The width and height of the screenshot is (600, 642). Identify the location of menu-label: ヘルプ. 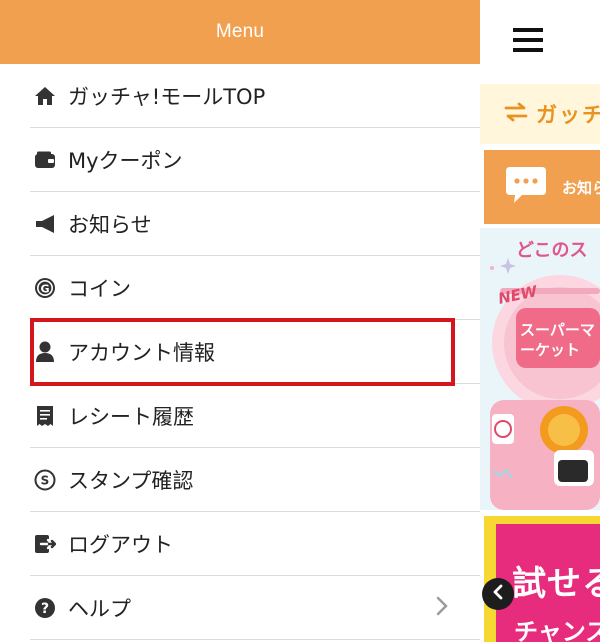
(99, 609).